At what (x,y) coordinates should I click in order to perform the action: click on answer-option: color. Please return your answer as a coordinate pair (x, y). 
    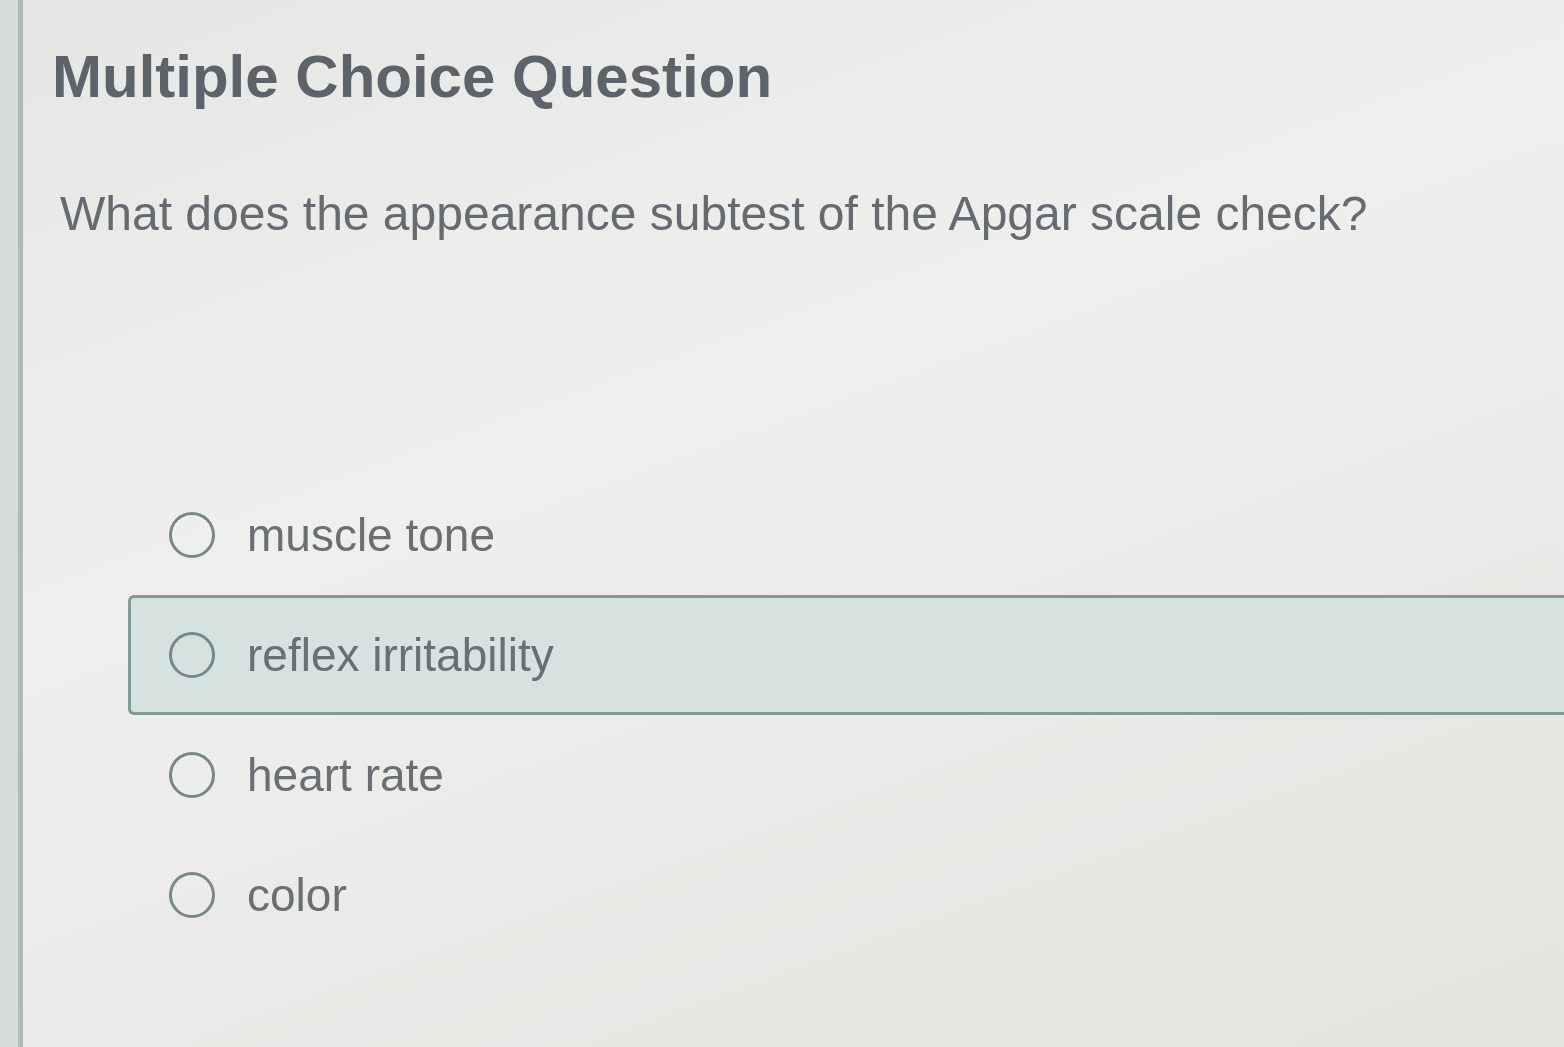
    Looking at the image, I should click on (846, 895).